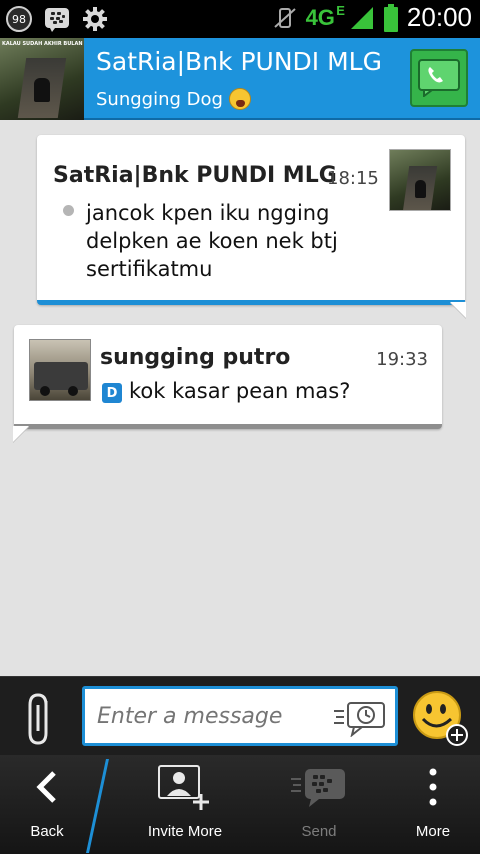 This screenshot has height=854, width=480. I want to click on phone-icon, so click(439, 78).